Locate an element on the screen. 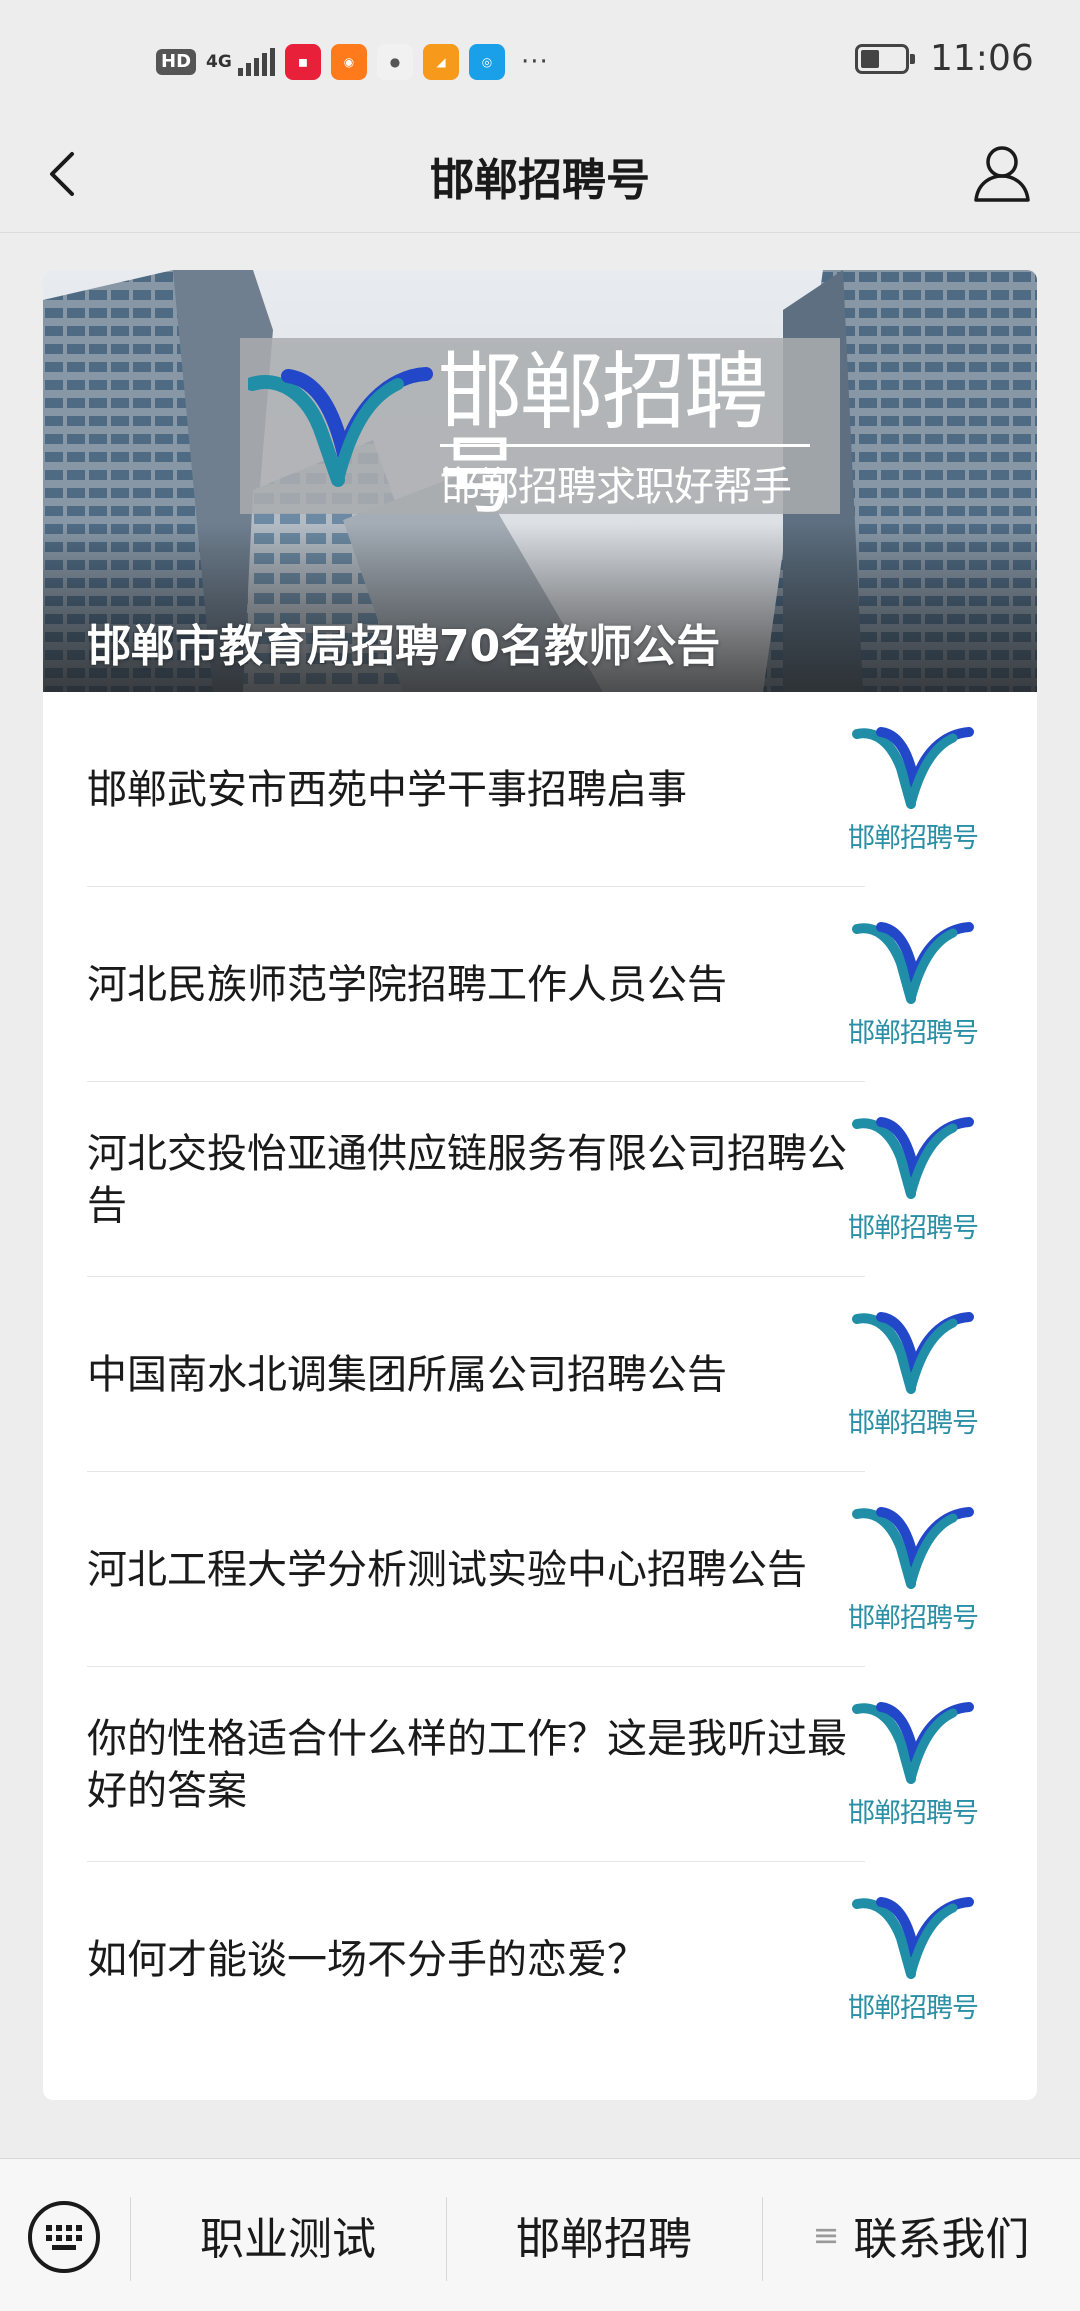 This screenshot has height=2311, width=1080. bottom-menu-bar: 职业测试 邯郸招聘 ≡ 联系我们 is located at coordinates (540, 2234).